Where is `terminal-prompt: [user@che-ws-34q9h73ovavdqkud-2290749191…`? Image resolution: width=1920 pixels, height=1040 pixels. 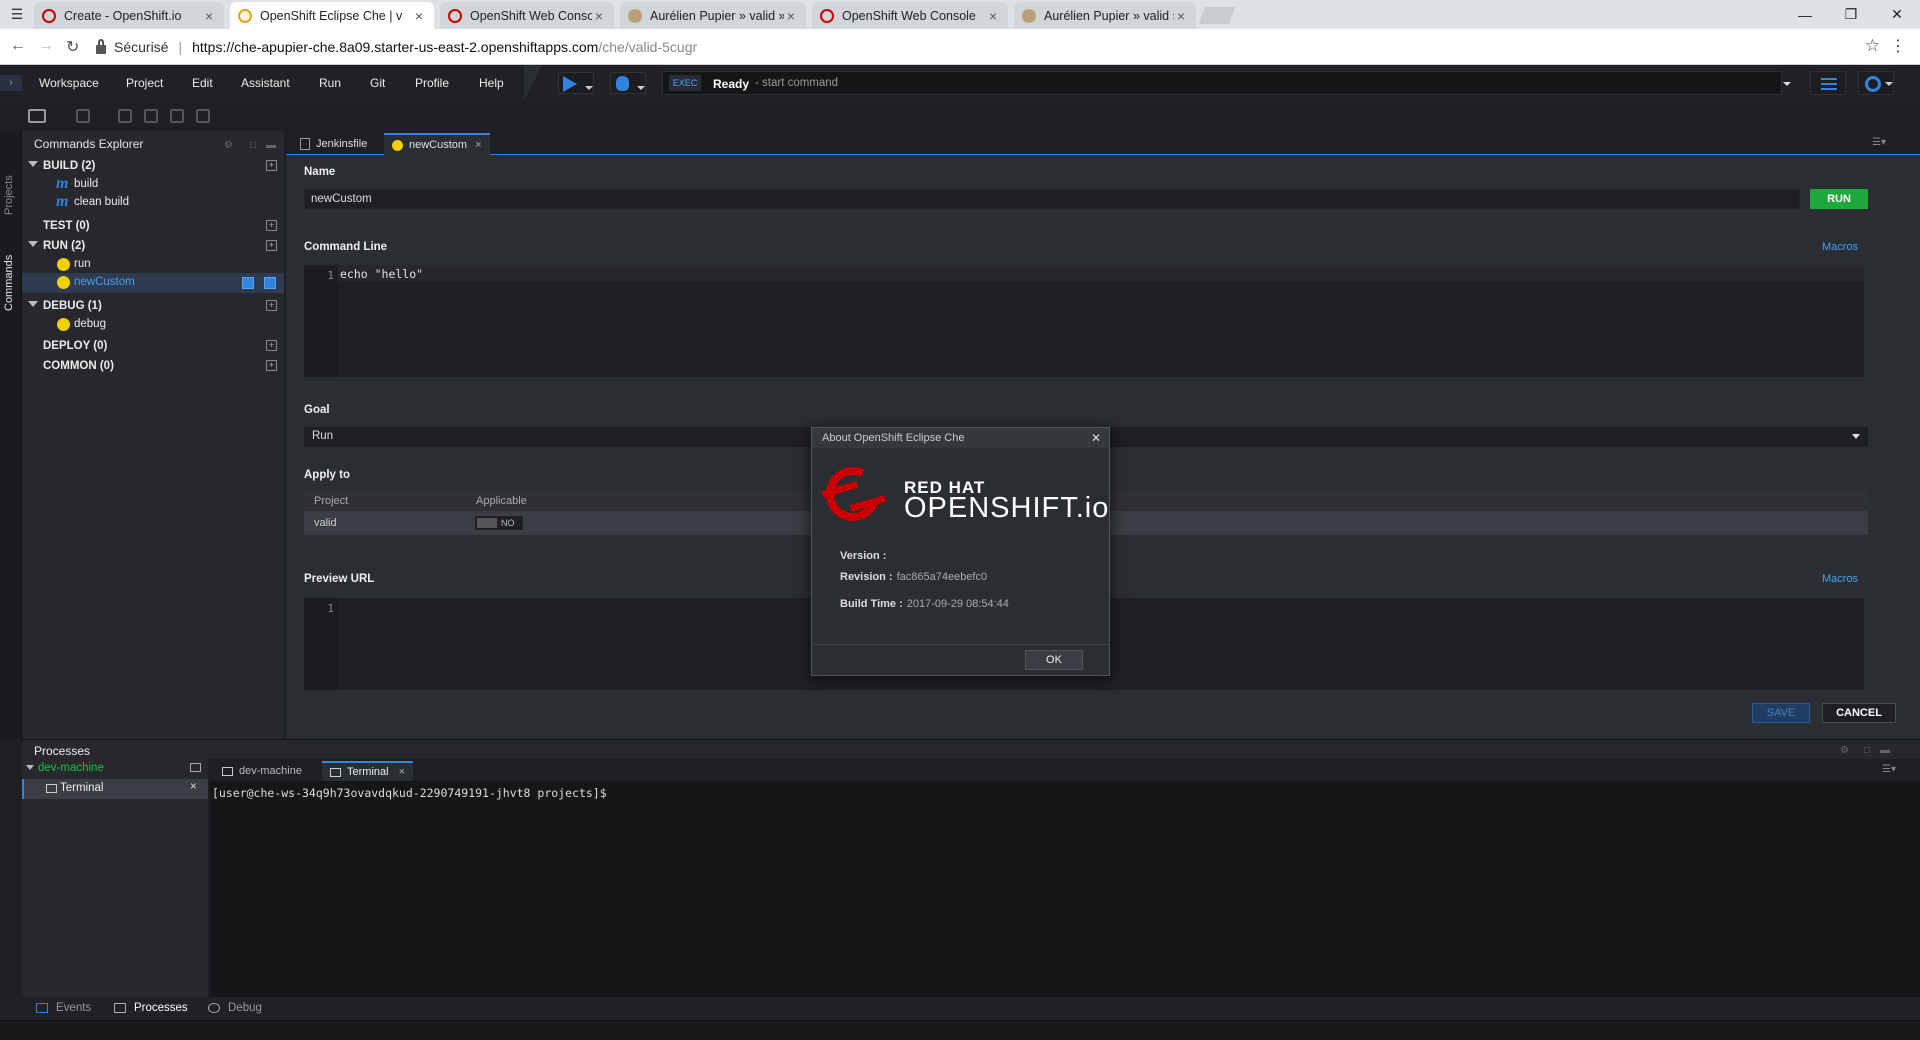 terminal-prompt: [user@che-ws-34q9h73ovavdqkud-2290749191… is located at coordinates (409, 793).